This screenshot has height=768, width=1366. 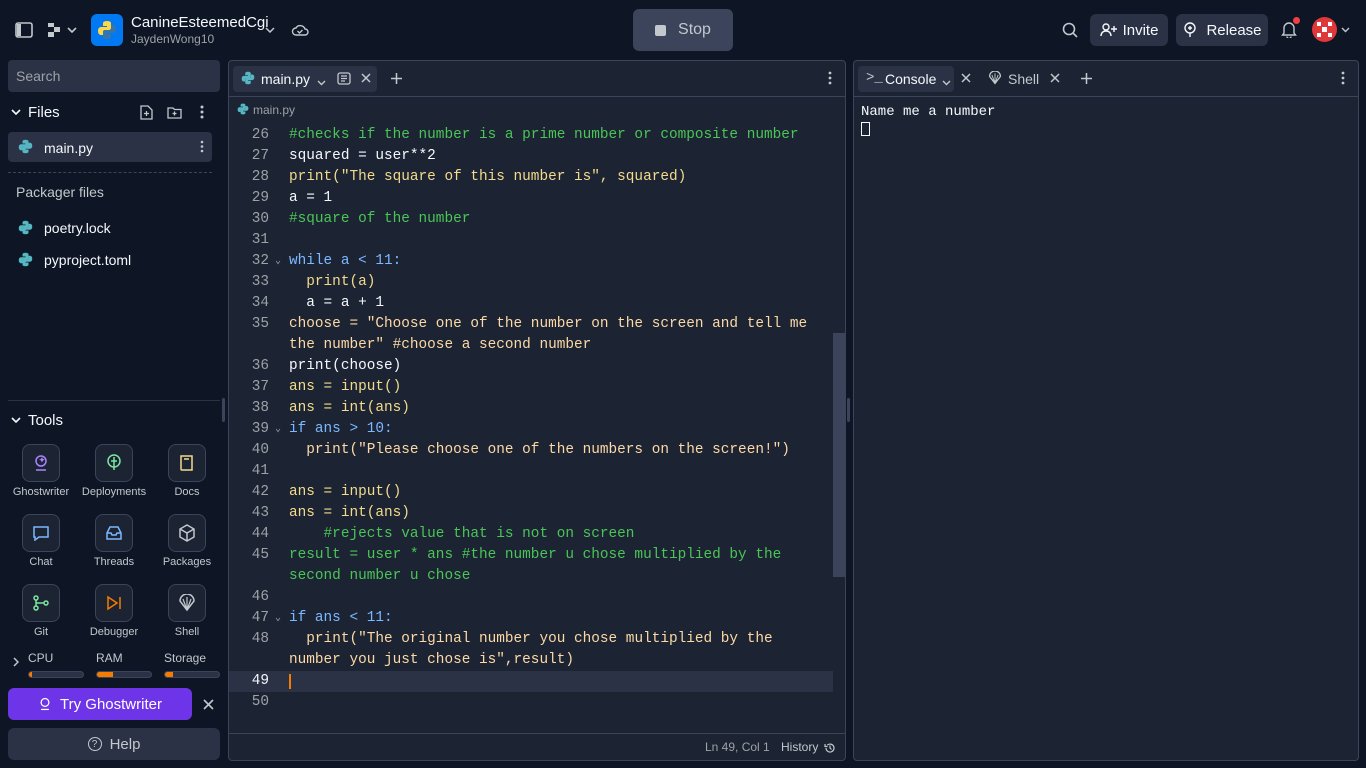 What do you see at coordinates (202, 112) in the screenshot?
I see `files-menu-icon` at bounding box center [202, 112].